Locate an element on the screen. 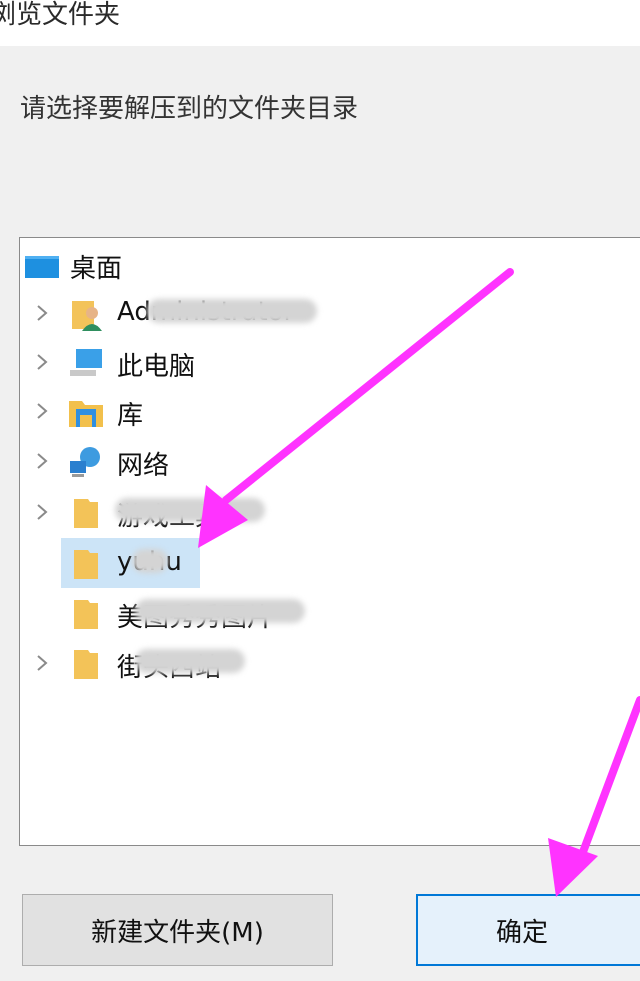  user-folder-icon is located at coordinates (87, 316).